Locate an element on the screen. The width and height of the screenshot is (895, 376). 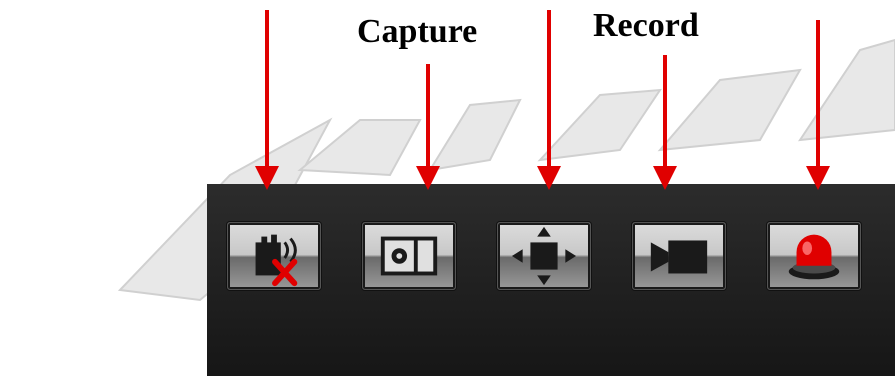
capture-label: Capture is located at coordinates (417, 31).